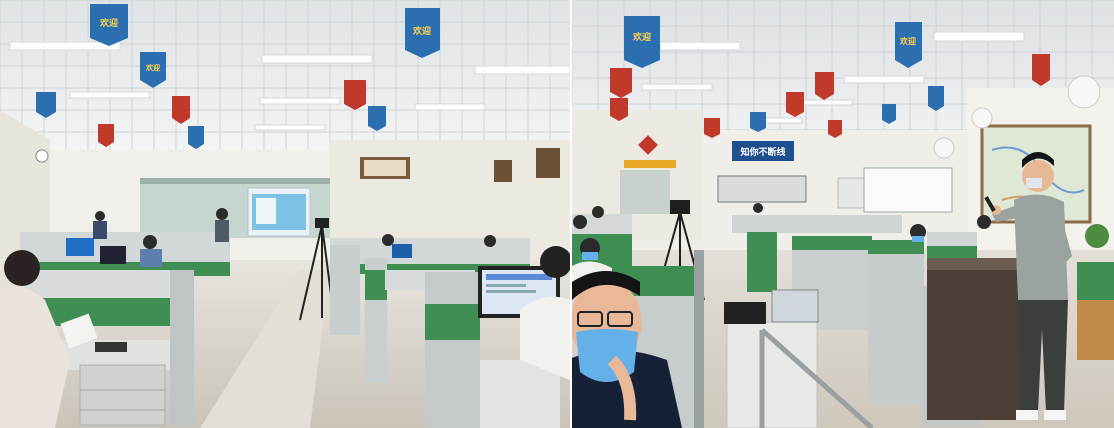 The height and width of the screenshot is (428, 1114). What do you see at coordinates (1034, 183) in the screenshot?
I see `presenter-mask` at bounding box center [1034, 183].